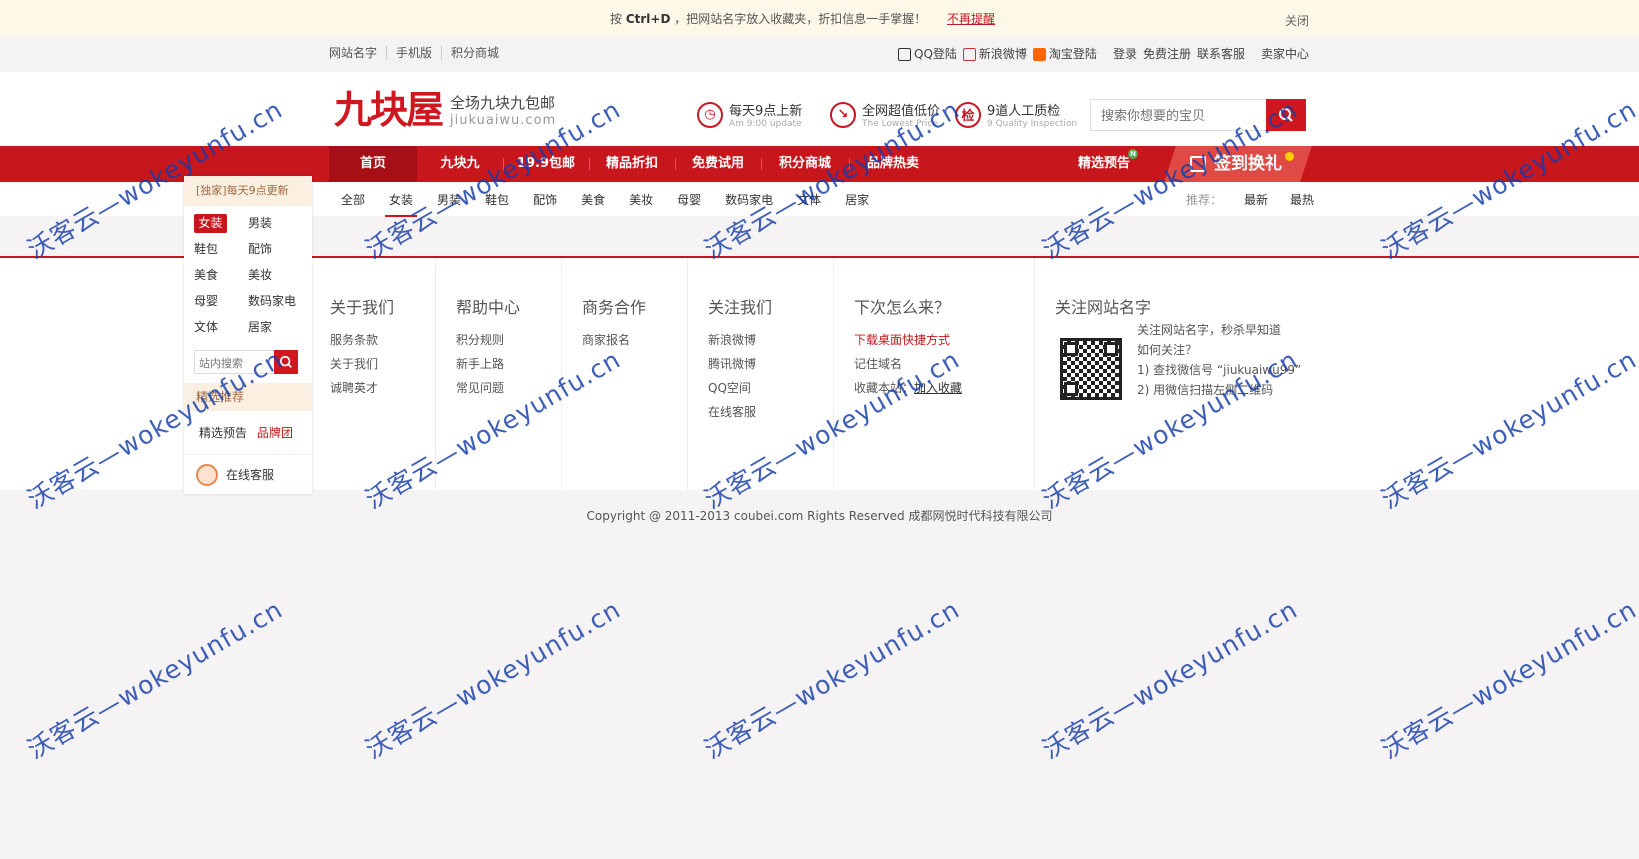 This screenshot has height=859, width=1639. What do you see at coordinates (765, 124) in the screenshot?
I see `feature-subtitle: Am 9:00 update` at bounding box center [765, 124].